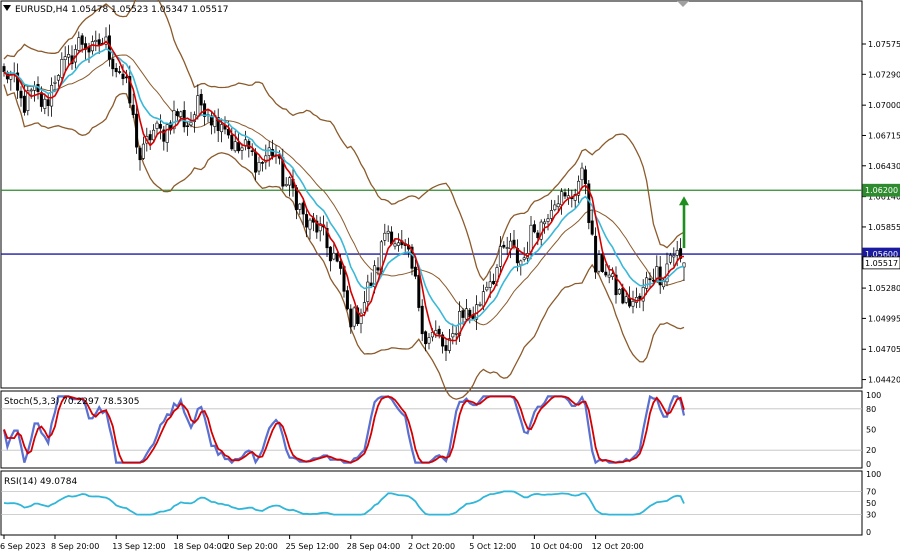 The height and width of the screenshot is (557, 900). I want to click on rsi-tick-label: 0, so click(868, 532).